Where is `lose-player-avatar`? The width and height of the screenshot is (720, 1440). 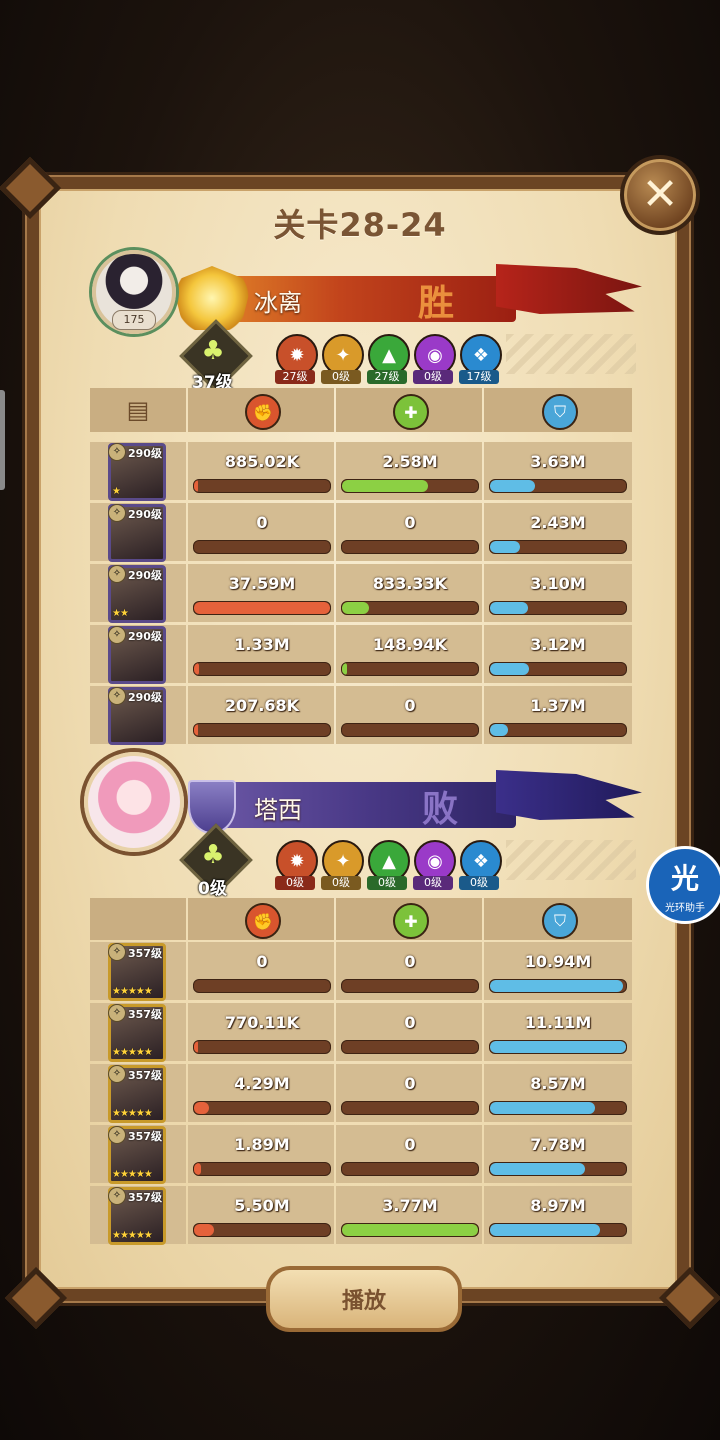
lose-player-avatar is located at coordinates (134, 802).